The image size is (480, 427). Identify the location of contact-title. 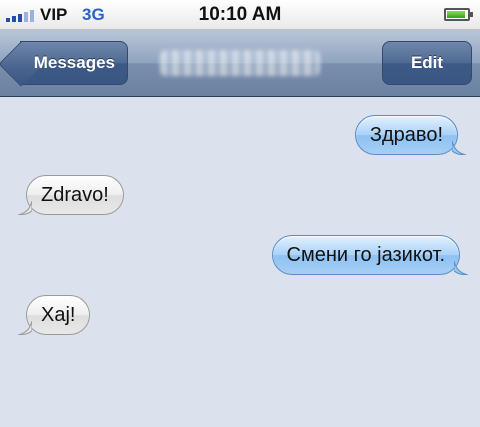
(240, 63).